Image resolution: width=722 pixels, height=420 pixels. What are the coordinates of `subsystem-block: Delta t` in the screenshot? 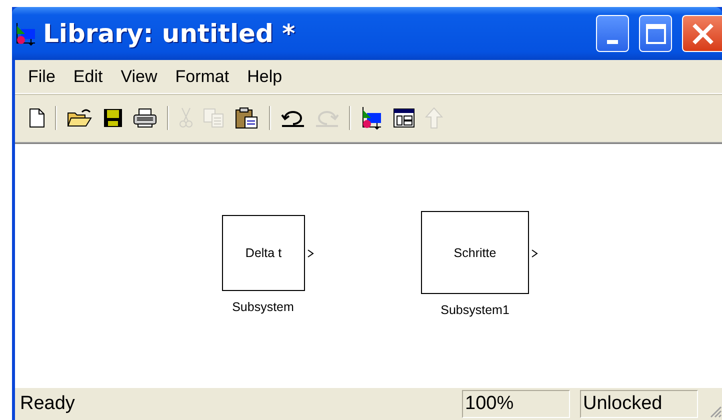 It's located at (263, 253).